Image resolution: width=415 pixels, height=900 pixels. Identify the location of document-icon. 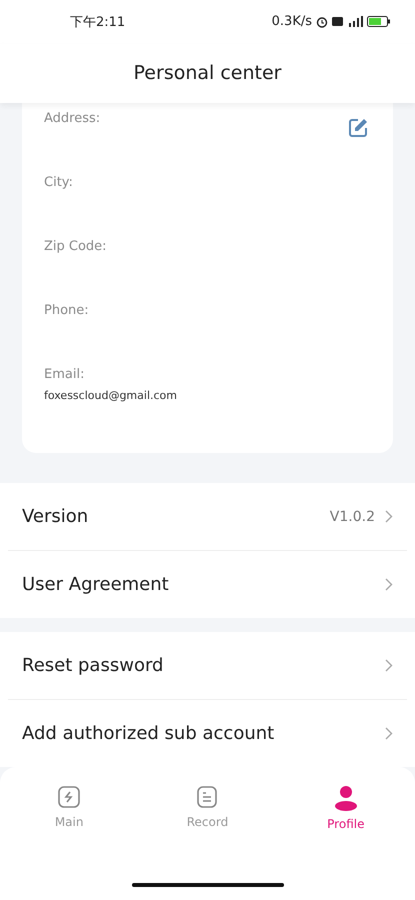
(207, 797).